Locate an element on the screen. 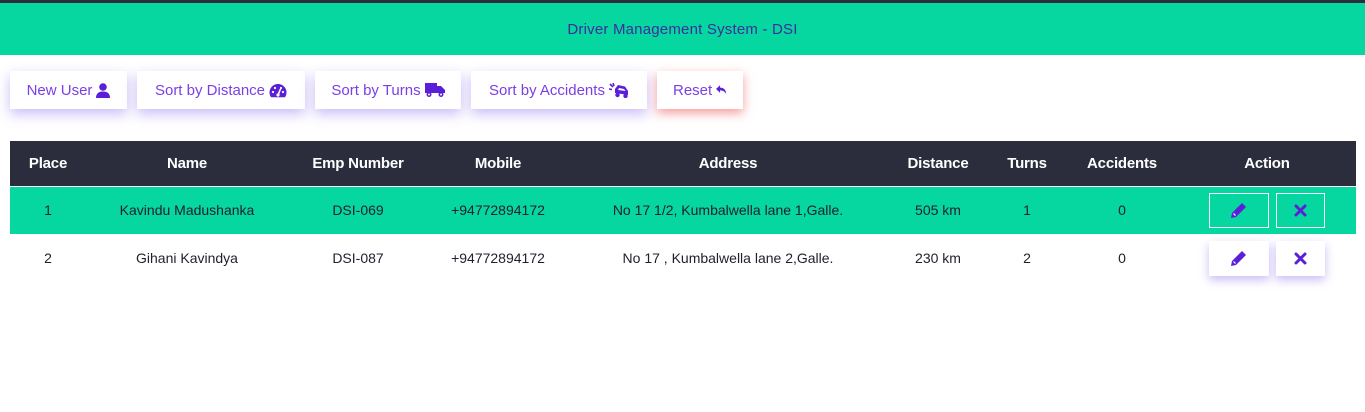 The height and width of the screenshot is (412, 1365). cell-emp-number: DSI-069 is located at coordinates (358, 209).